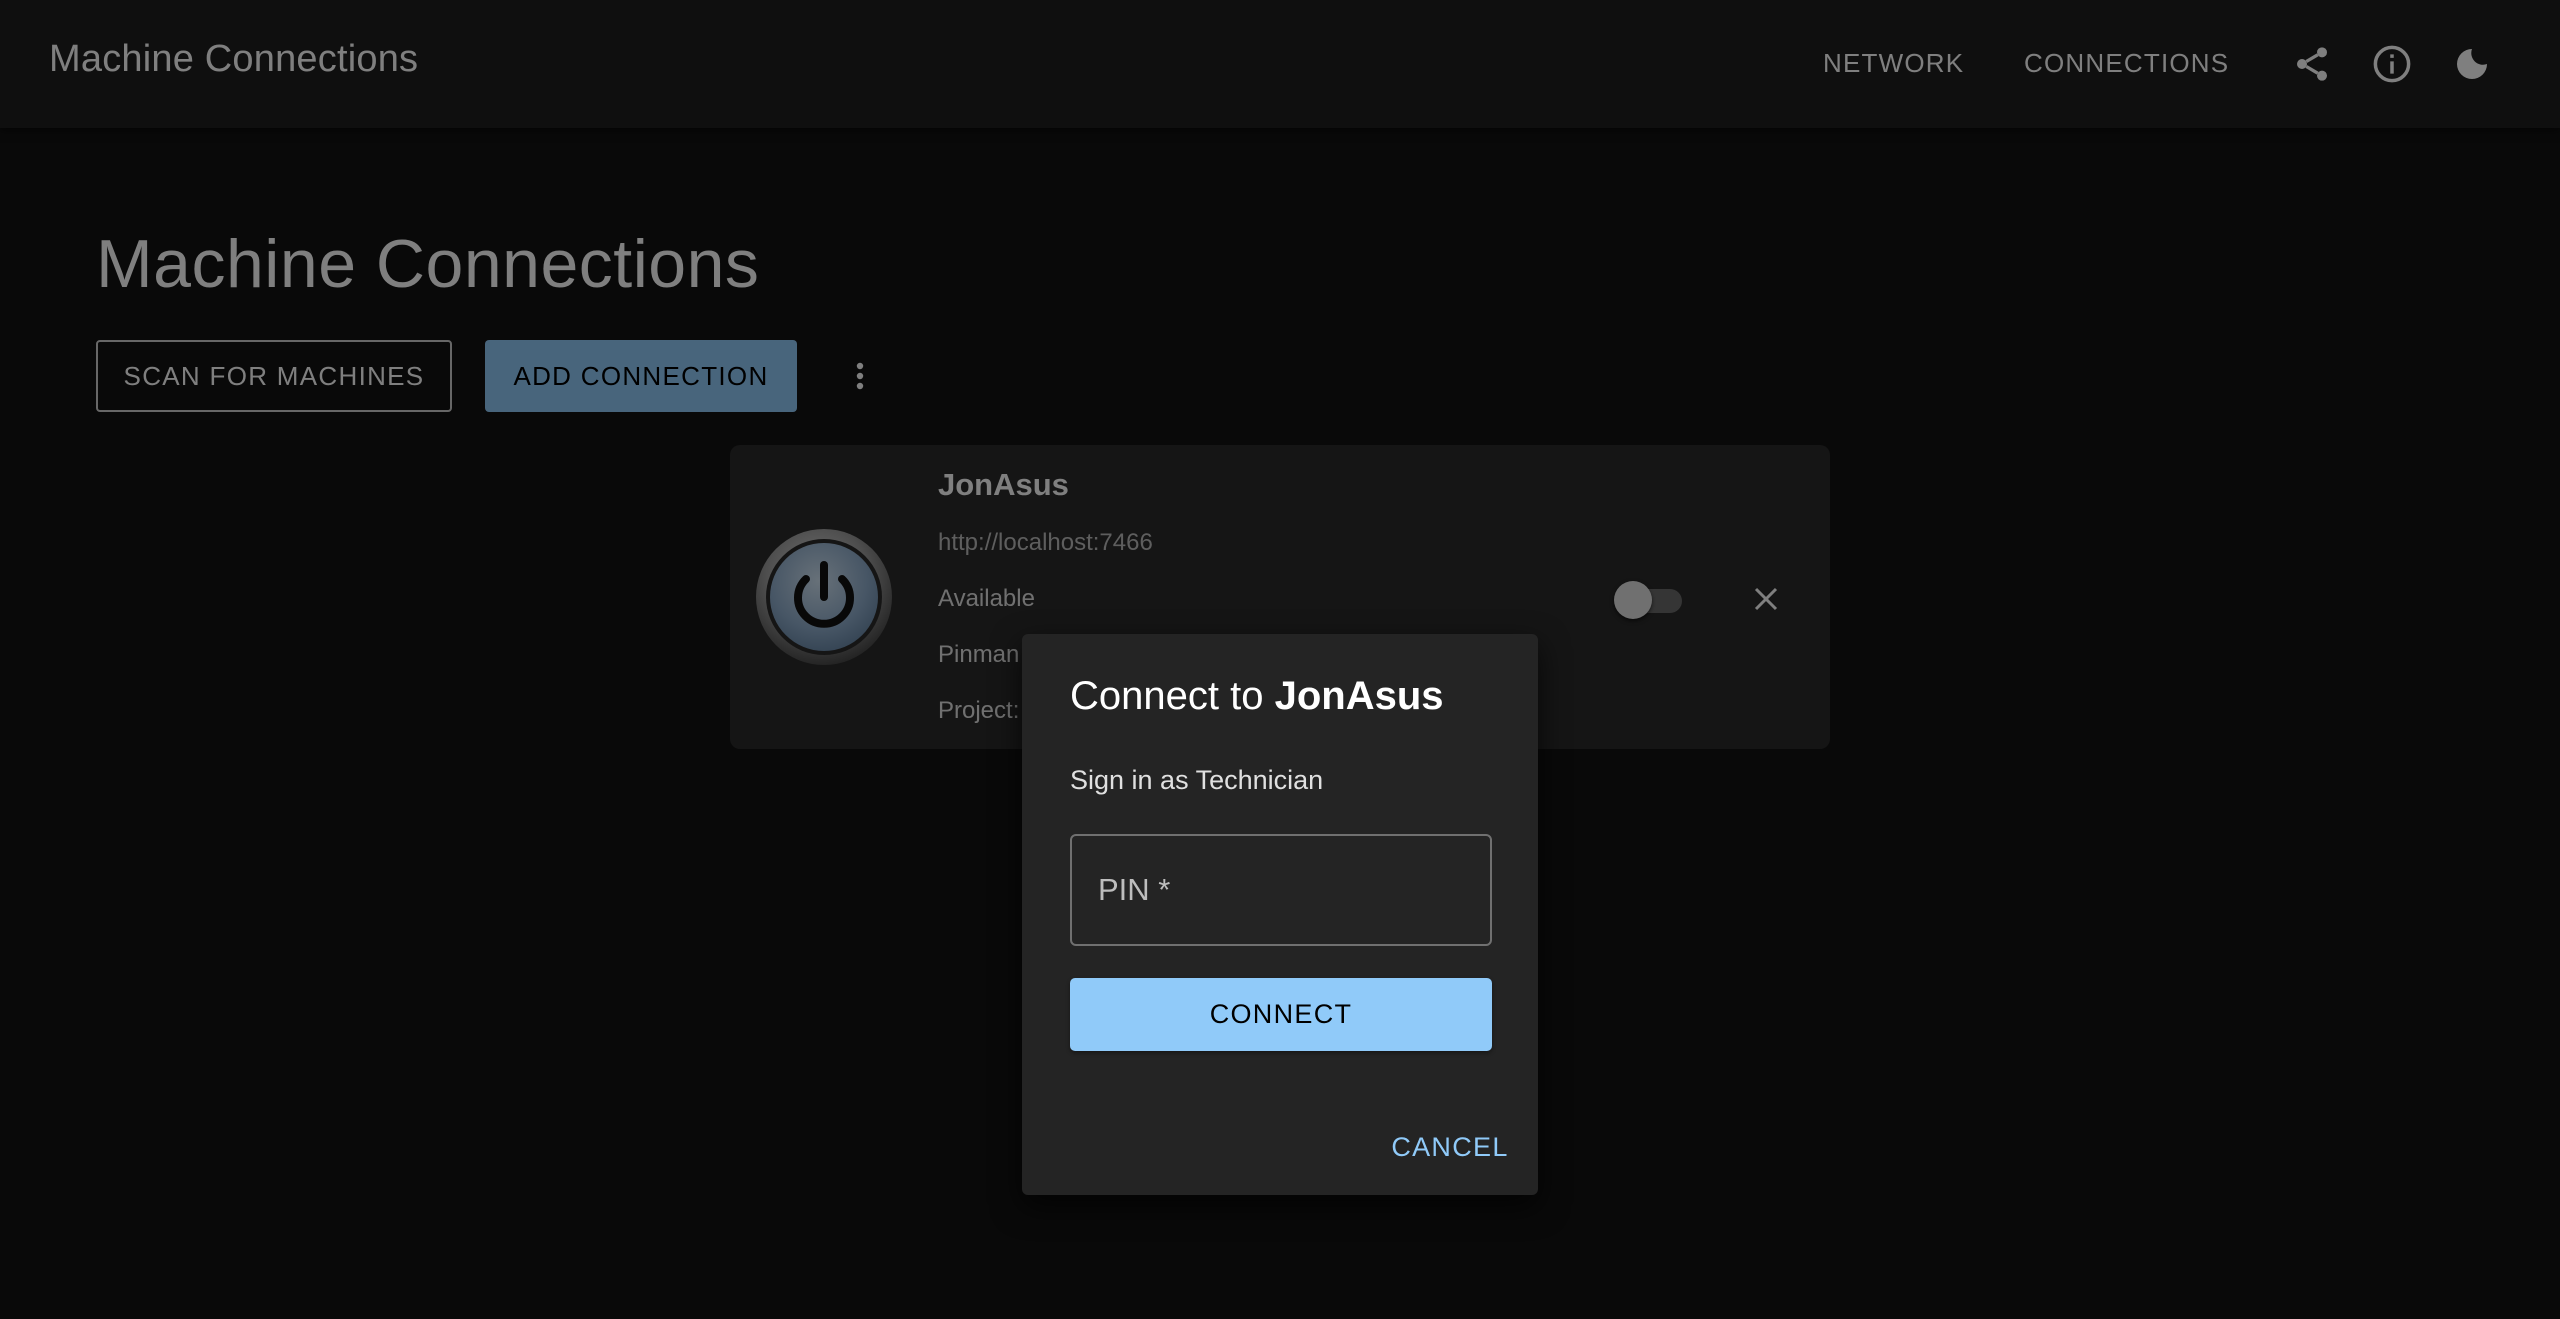  What do you see at coordinates (1197, 780) in the screenshot?
I see `dialog-subtitle: Sign in as Technician` at bounding box center [1197, 780].